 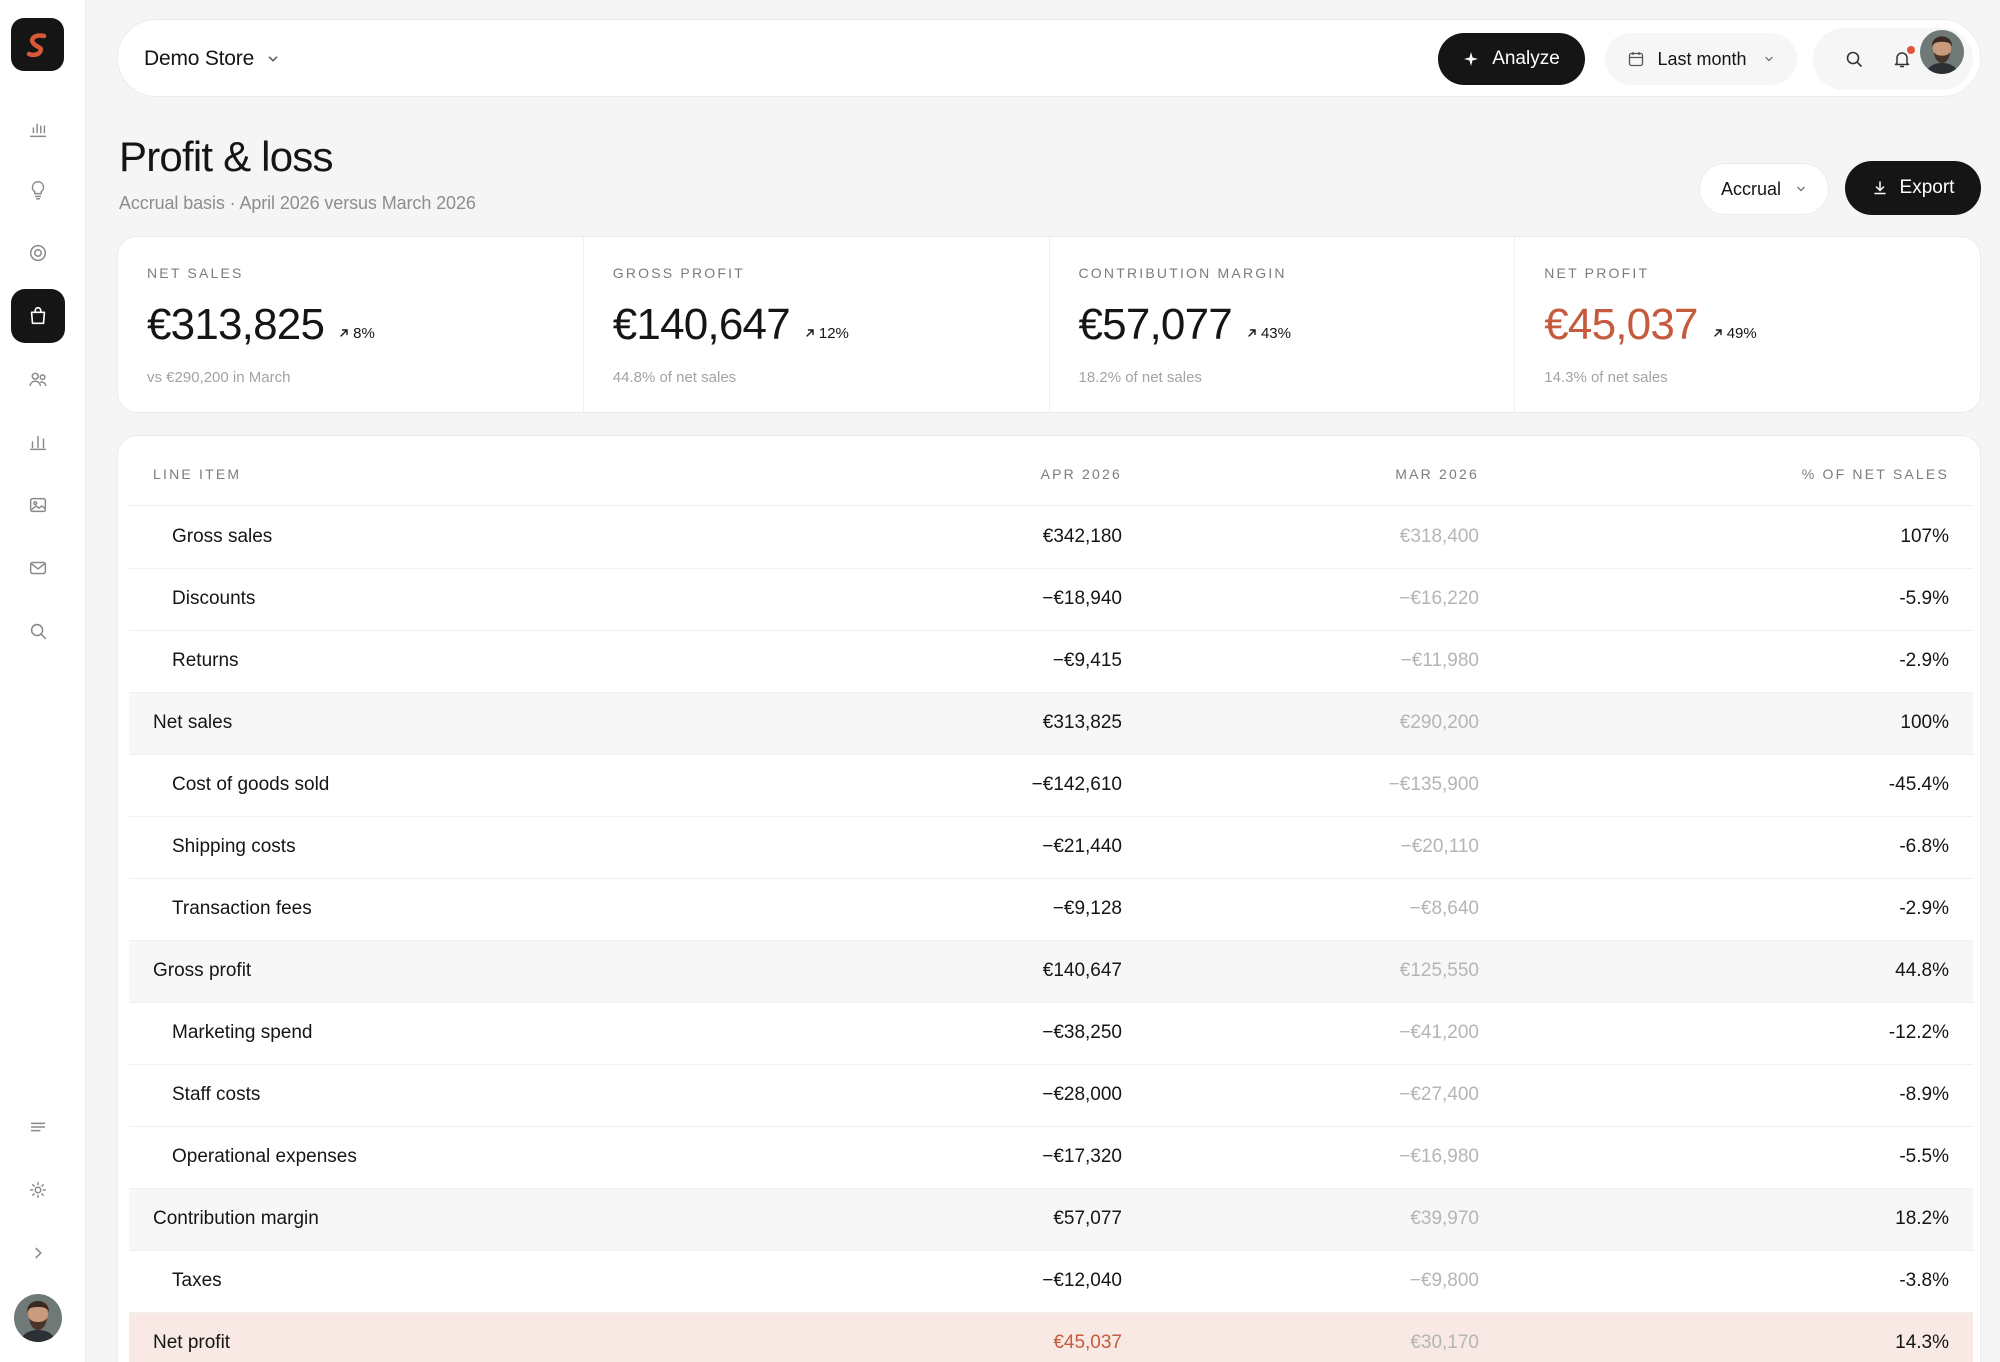 I want to click on nav-goals, so click(x=38, y=253).